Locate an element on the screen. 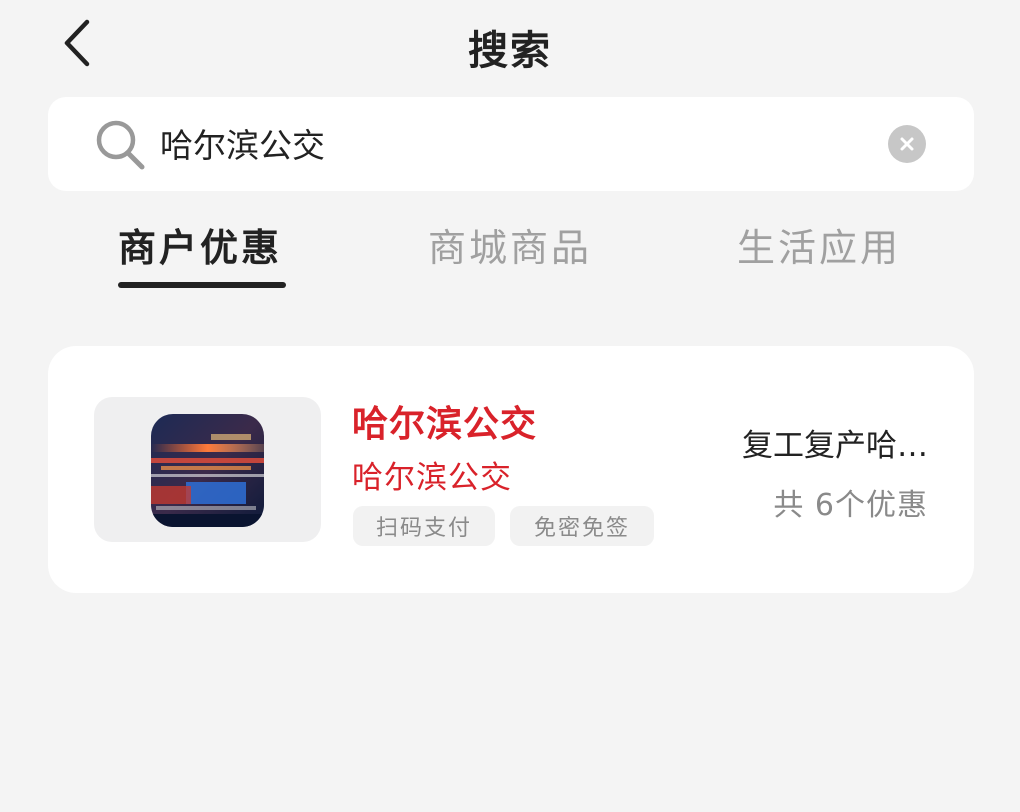  active-tab-indicator is located at coordinates (202, 285).